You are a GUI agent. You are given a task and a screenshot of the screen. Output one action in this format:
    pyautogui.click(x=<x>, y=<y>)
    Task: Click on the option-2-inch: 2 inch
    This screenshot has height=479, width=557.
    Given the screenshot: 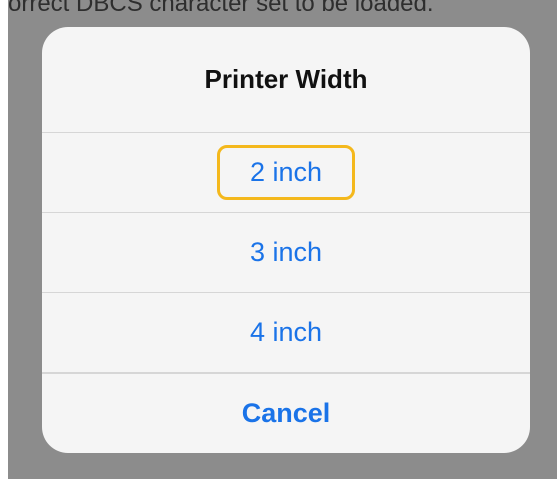 What is the action you would take?
    pyautogui.click(x=286, y=173)
    